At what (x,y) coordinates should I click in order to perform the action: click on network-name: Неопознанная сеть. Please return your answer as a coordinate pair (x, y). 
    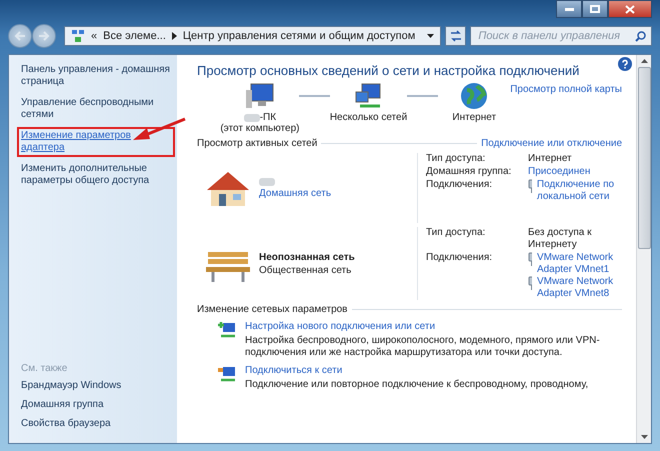
    Looking at the image, I should click on (307, 257).